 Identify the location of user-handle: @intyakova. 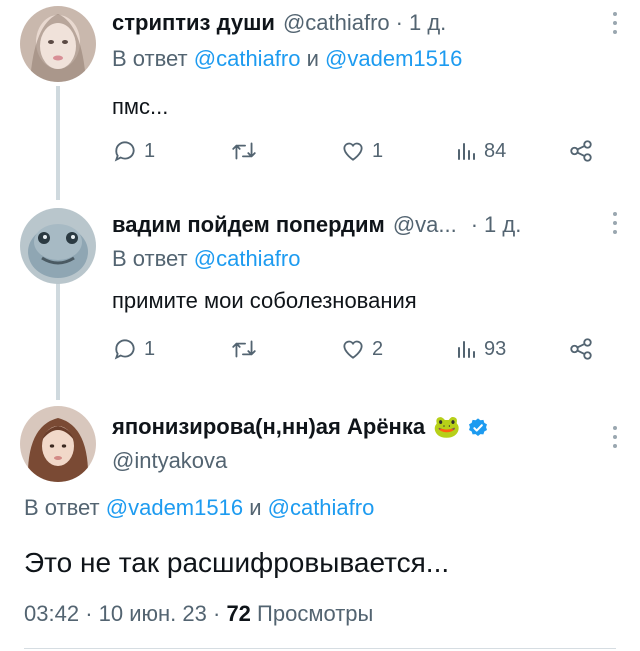
(169, 461).